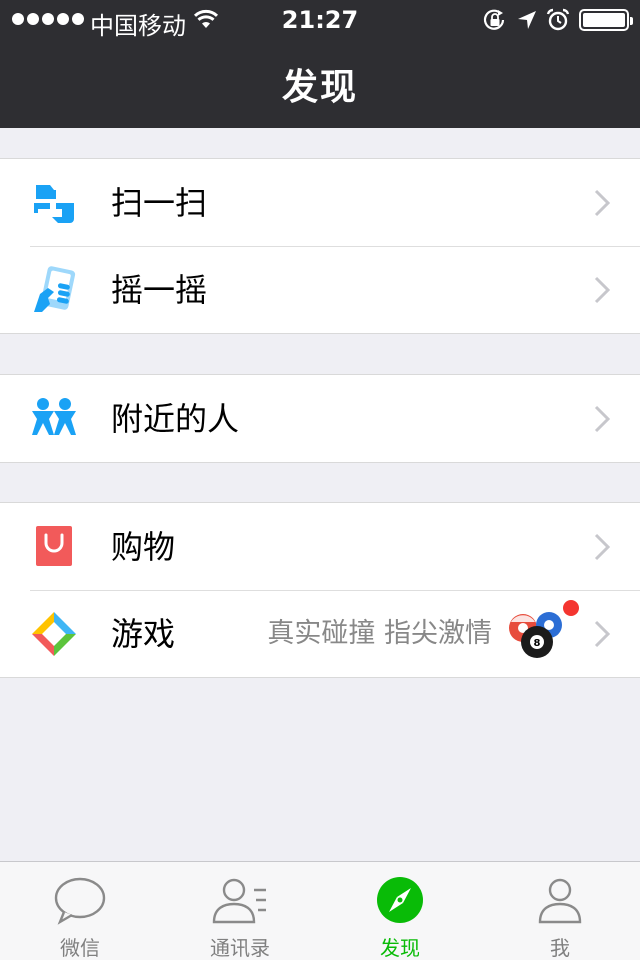 Image resolution: width=640 pixels, height=960 pixels. What do you see at coordinates (400, 900) in the screenshot?
I see `compass-icon` at bounding box center [400, 900].